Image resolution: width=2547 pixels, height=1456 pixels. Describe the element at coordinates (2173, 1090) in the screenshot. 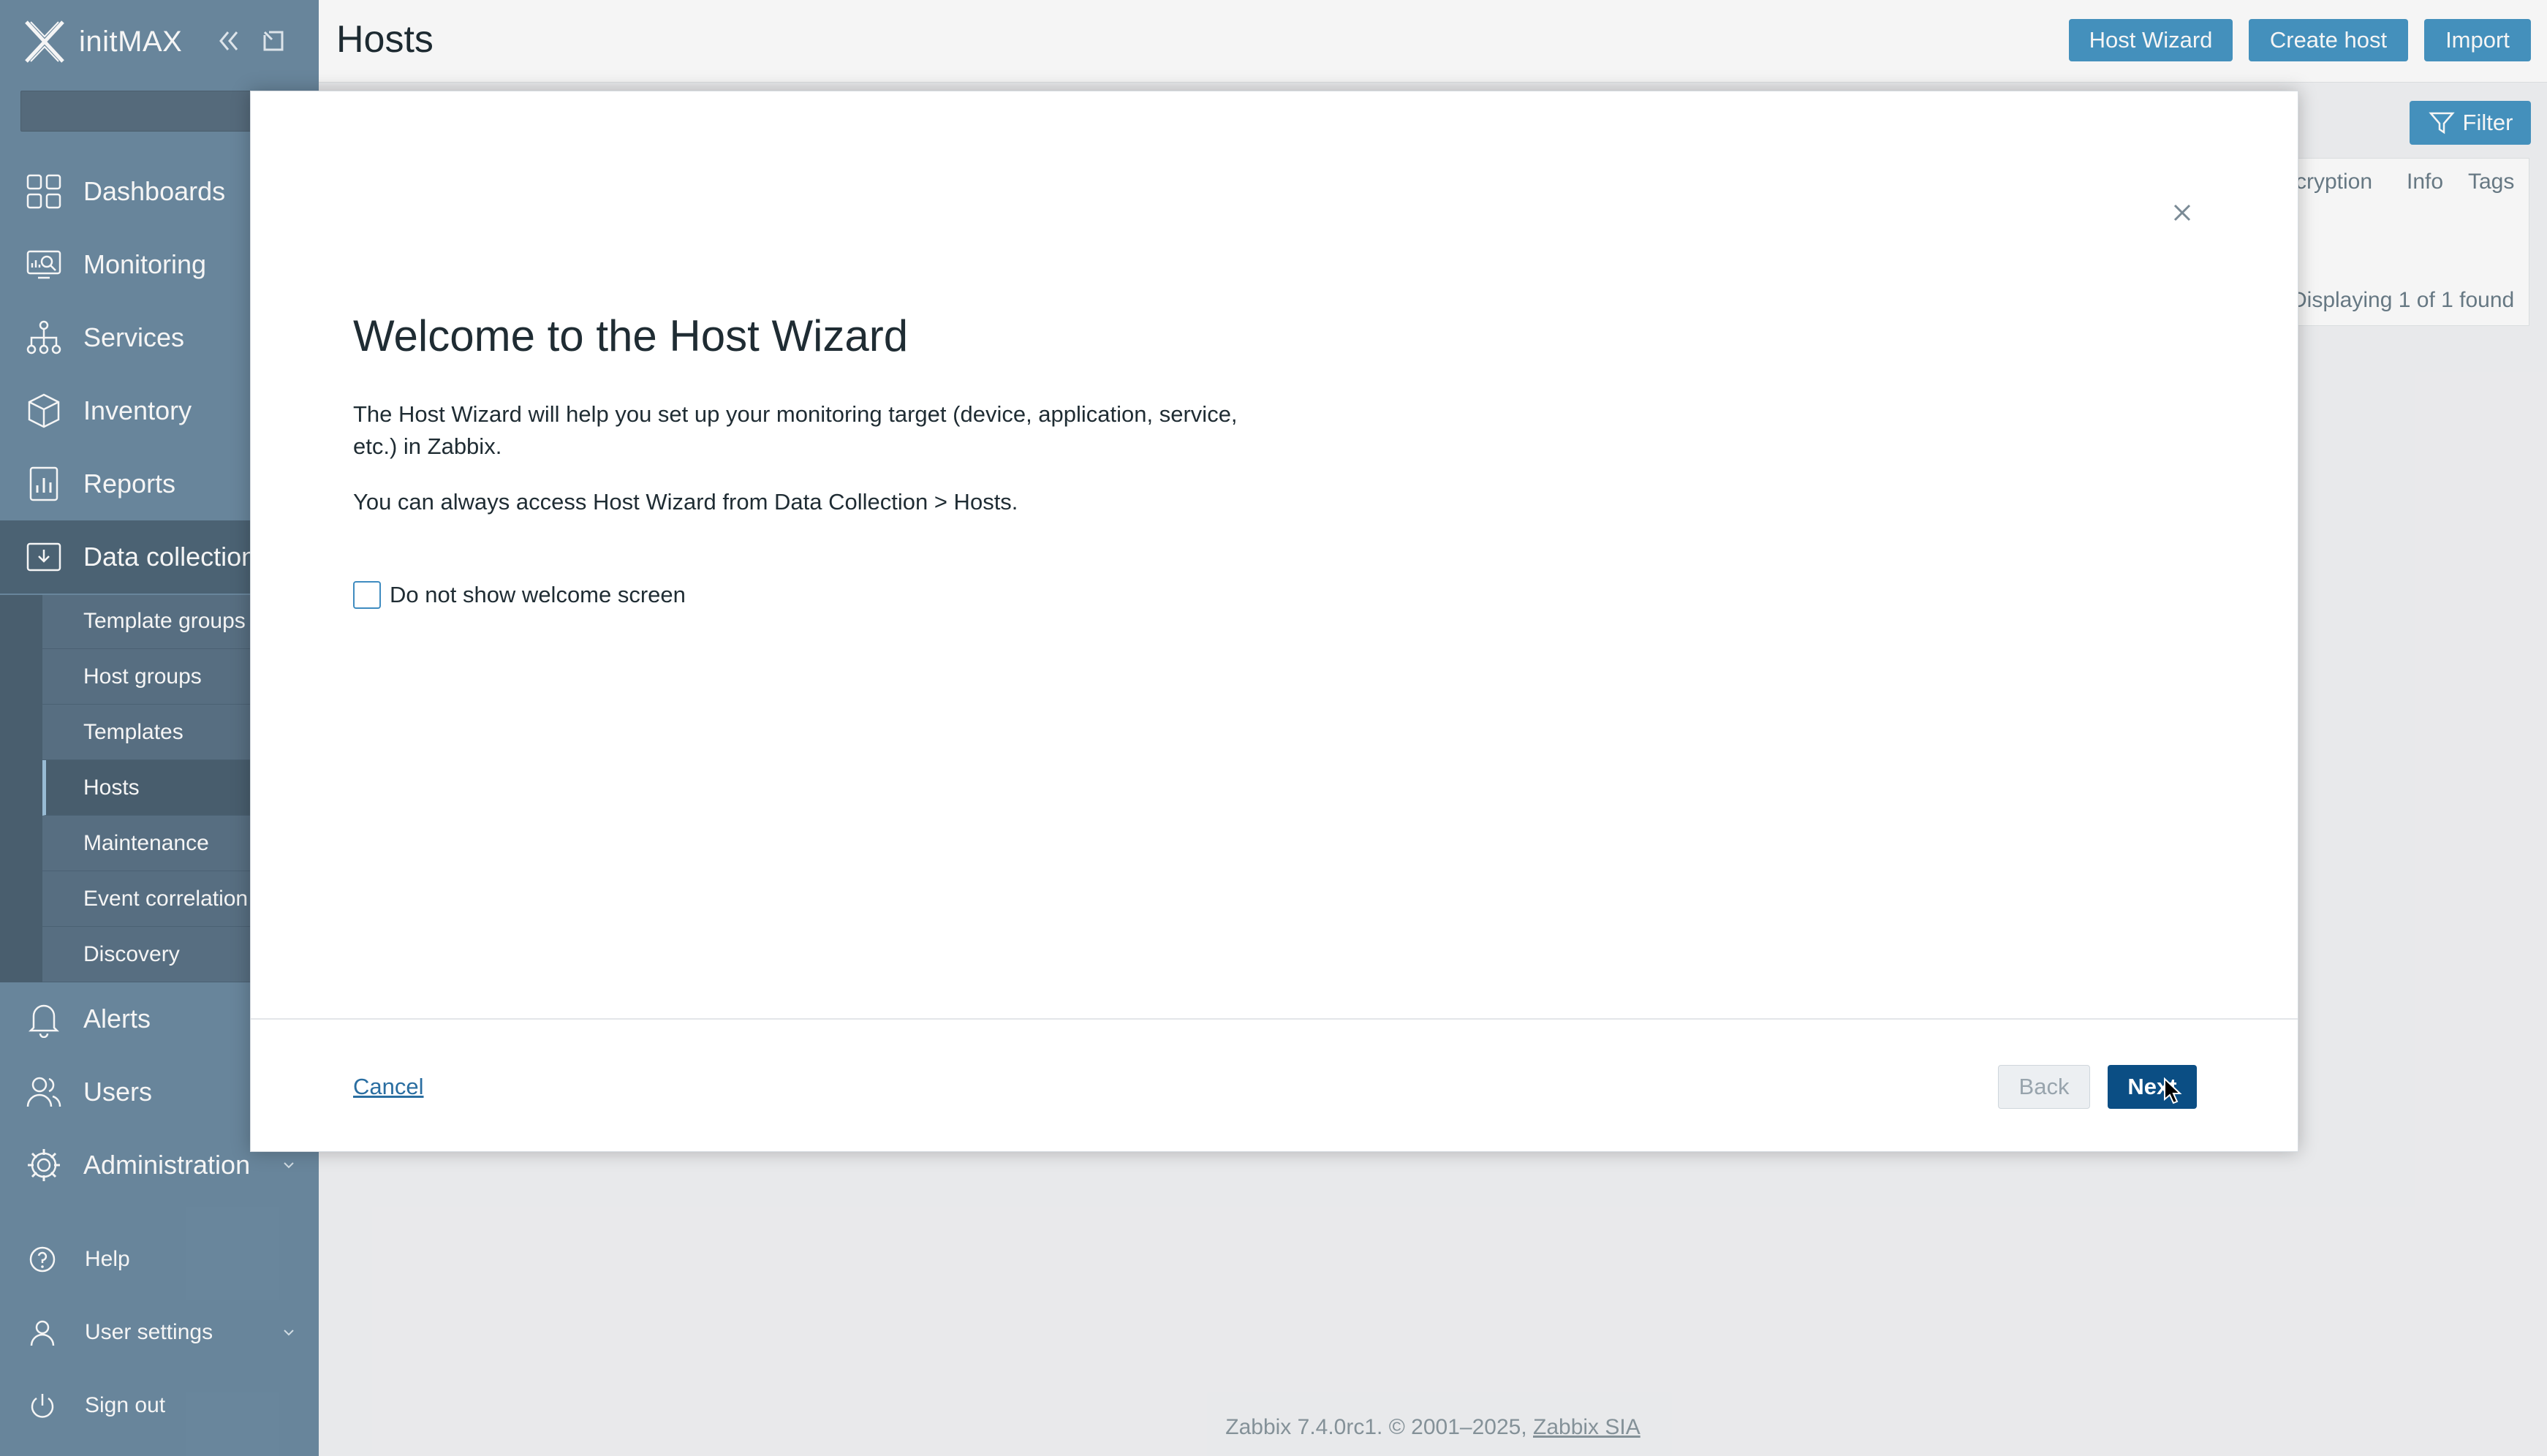

I see `mouse-cursor-icon` at that location.